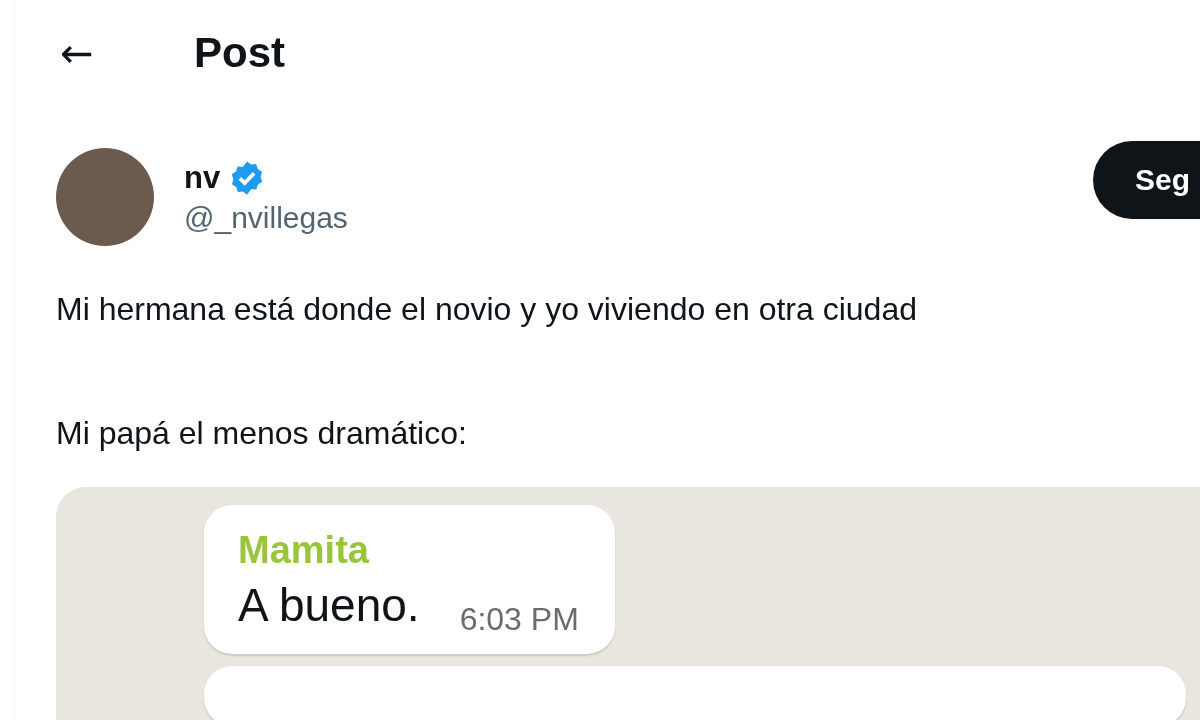 The height and width of the screenshot is (720, 1200). I want to click on post-text: Mi papá el menos dramático:, so click(262, 433).